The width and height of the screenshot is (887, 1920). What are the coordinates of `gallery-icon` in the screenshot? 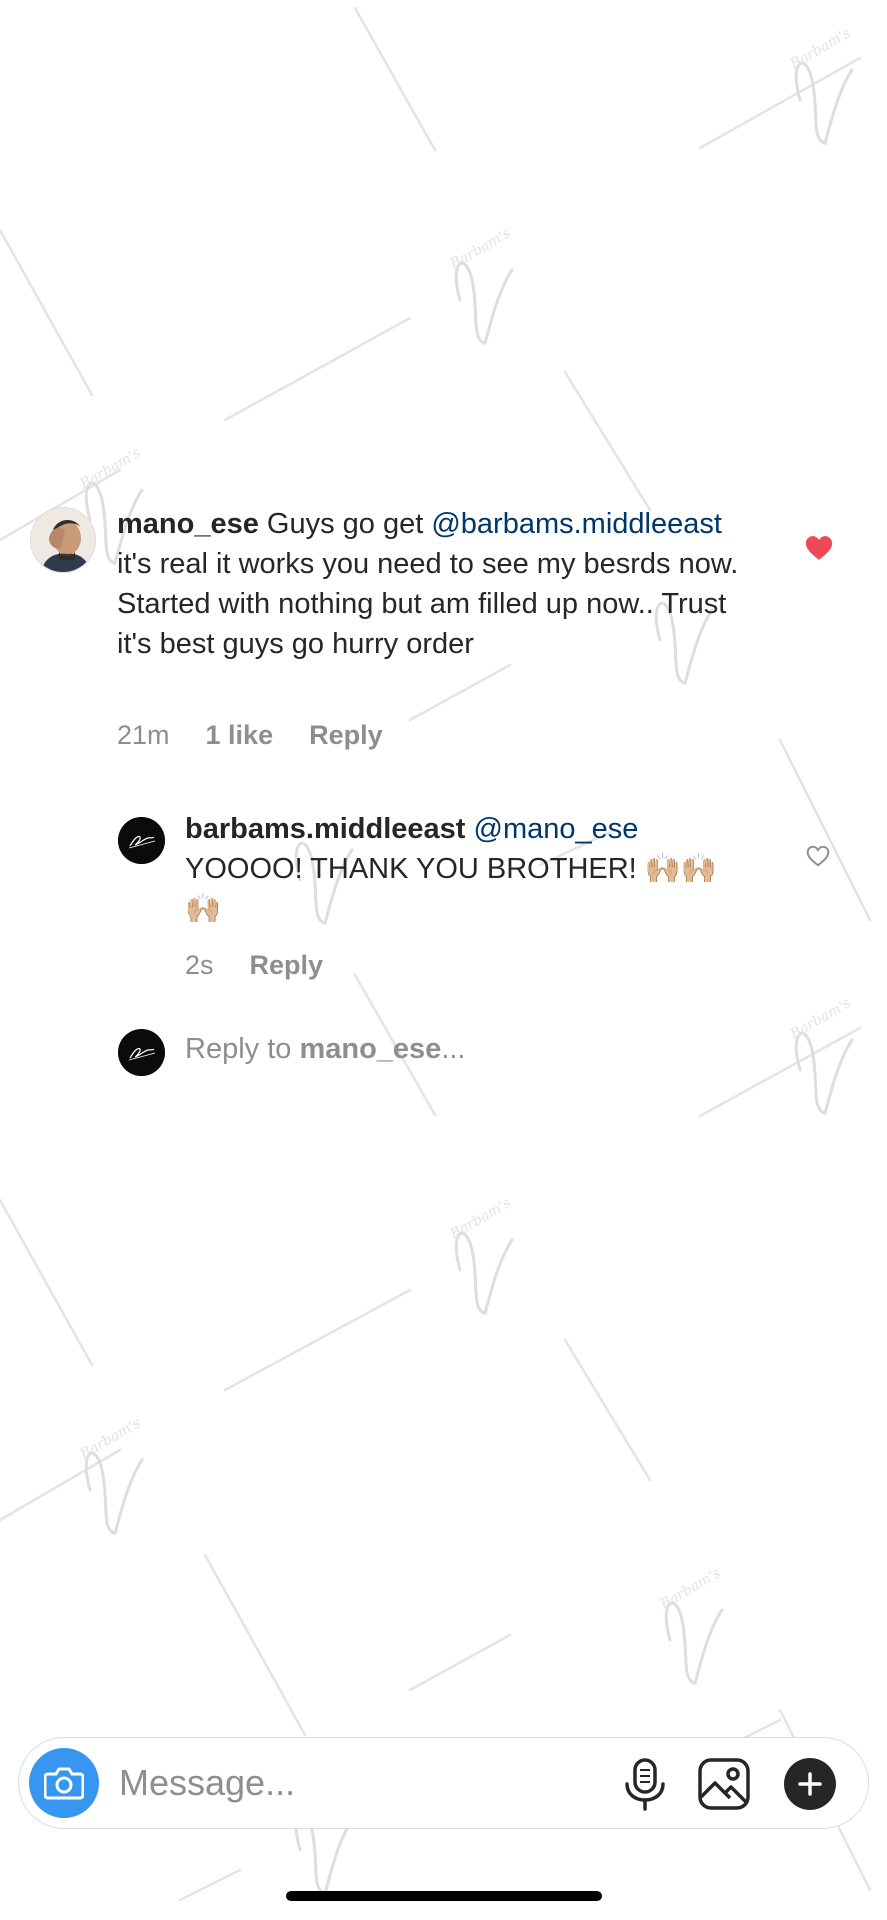 It's located at (724, 1784).